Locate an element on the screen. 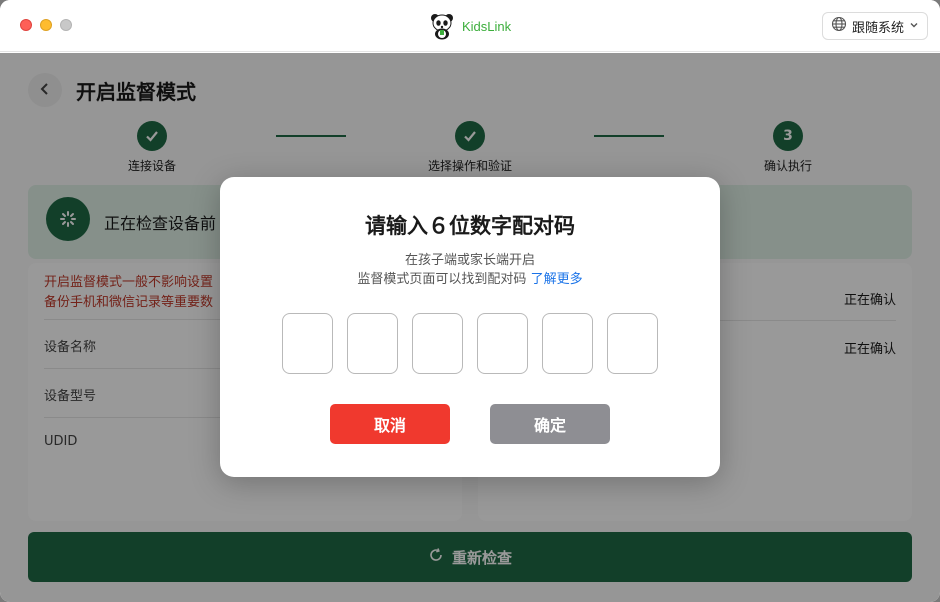  dialog-subtitle: 在孩子端或家长端开启 is located at coordinates (469, 260).